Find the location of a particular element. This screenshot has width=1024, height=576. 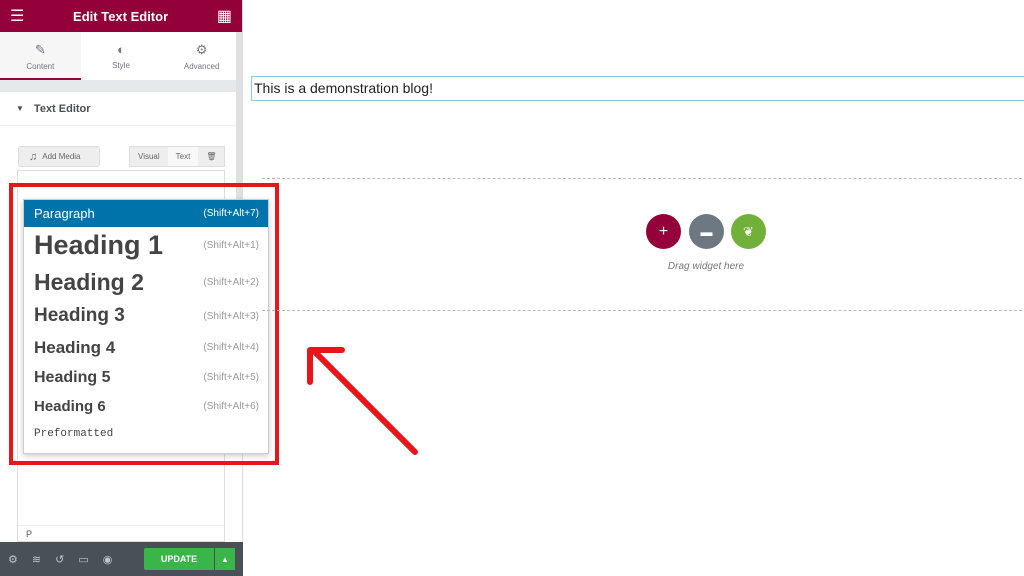

section-title: Text Editor is located at coordinates (62, 108).